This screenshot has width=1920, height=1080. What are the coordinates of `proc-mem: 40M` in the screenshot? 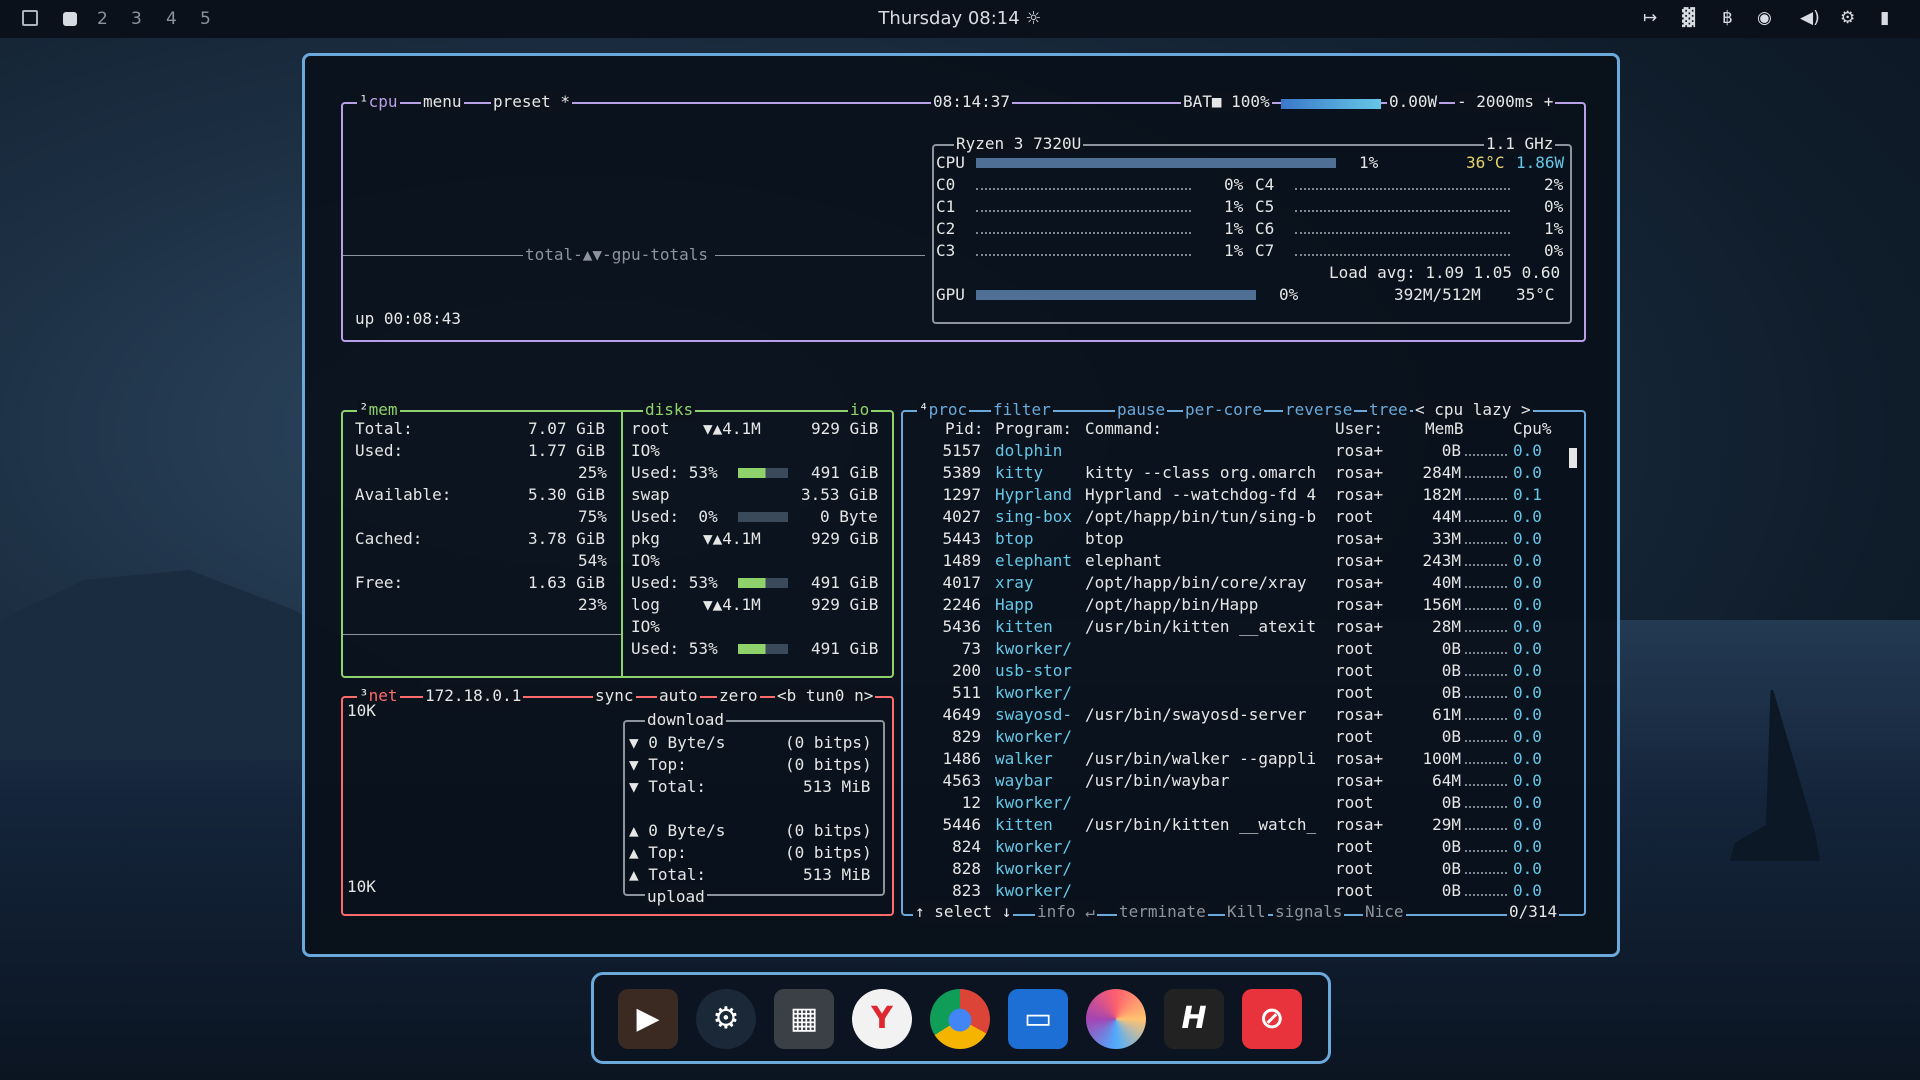 It's located at (1446, 582).